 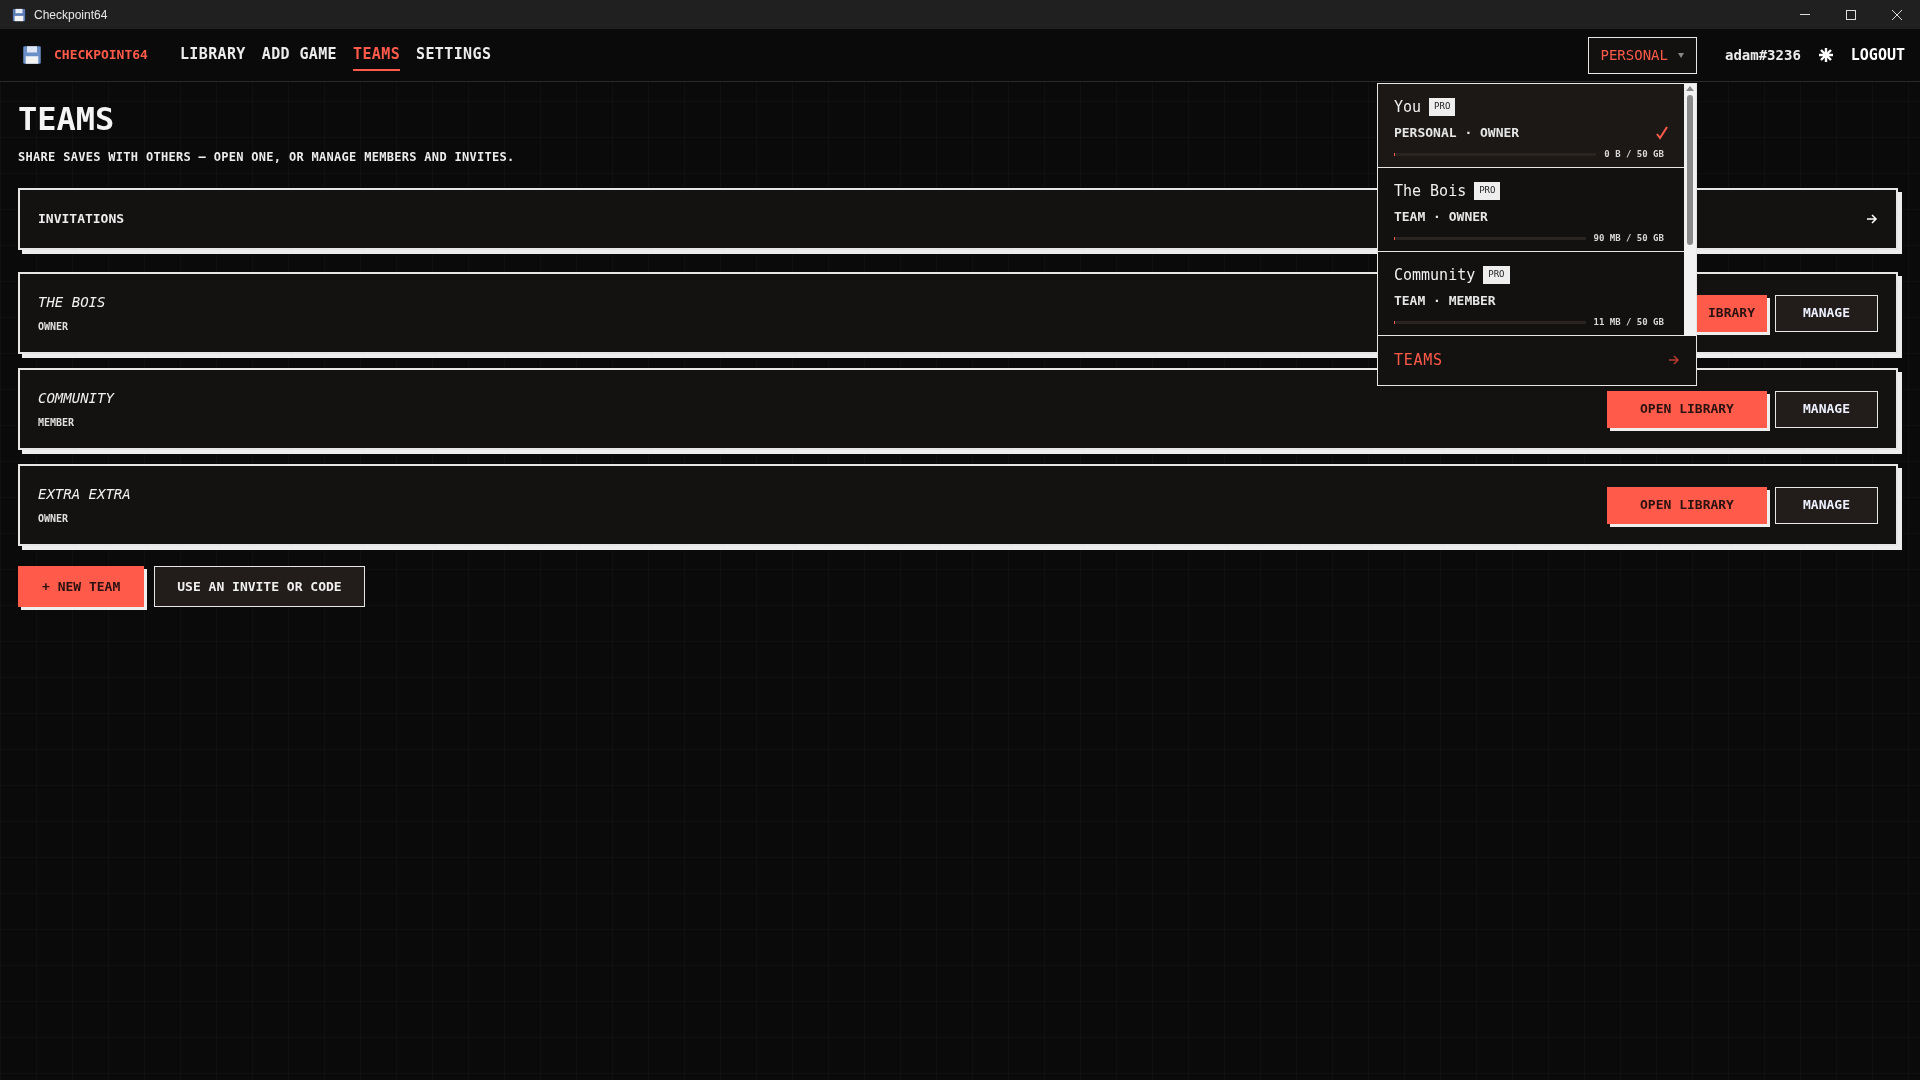 What do you see at coordinates (1634, 154) in the screenshot?
I see `storage-usage: 0 B / 50 GB` at bounding box center [1634, 154].